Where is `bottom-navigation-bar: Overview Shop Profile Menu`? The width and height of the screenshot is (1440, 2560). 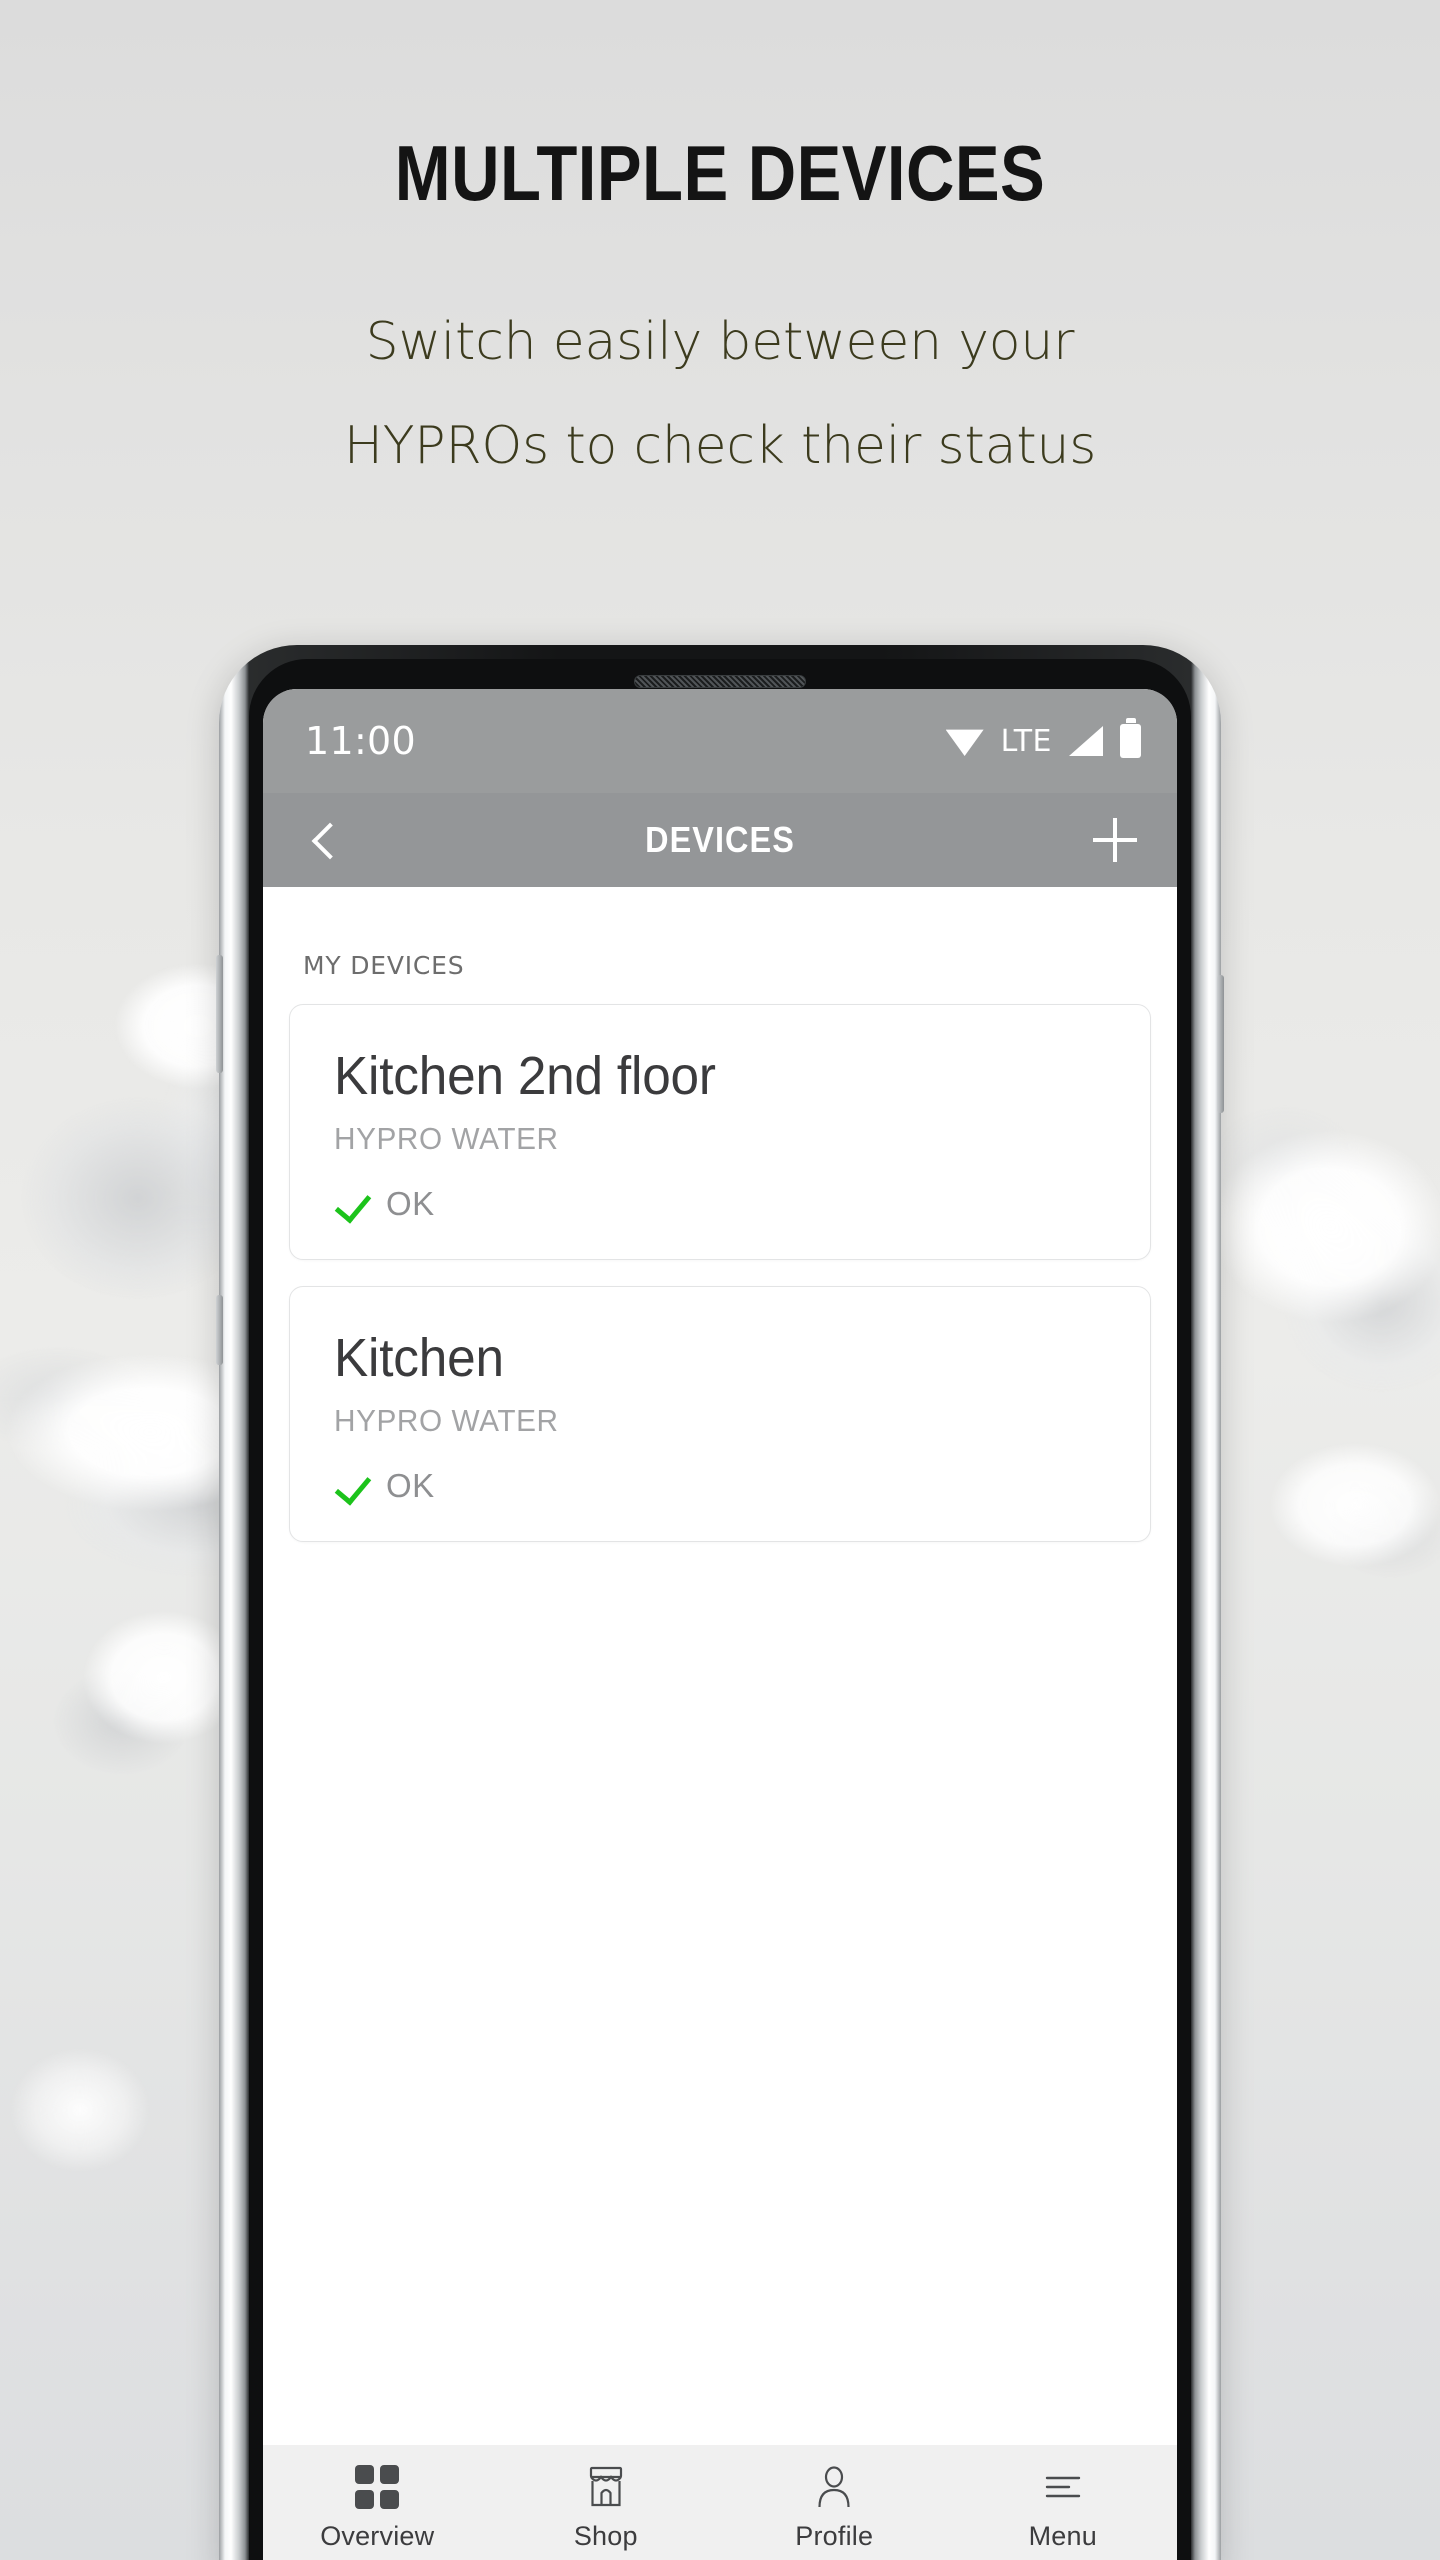
bottom-navigation-bar: Overview Shop Profile Menu is located at coordinates (720, 2502).